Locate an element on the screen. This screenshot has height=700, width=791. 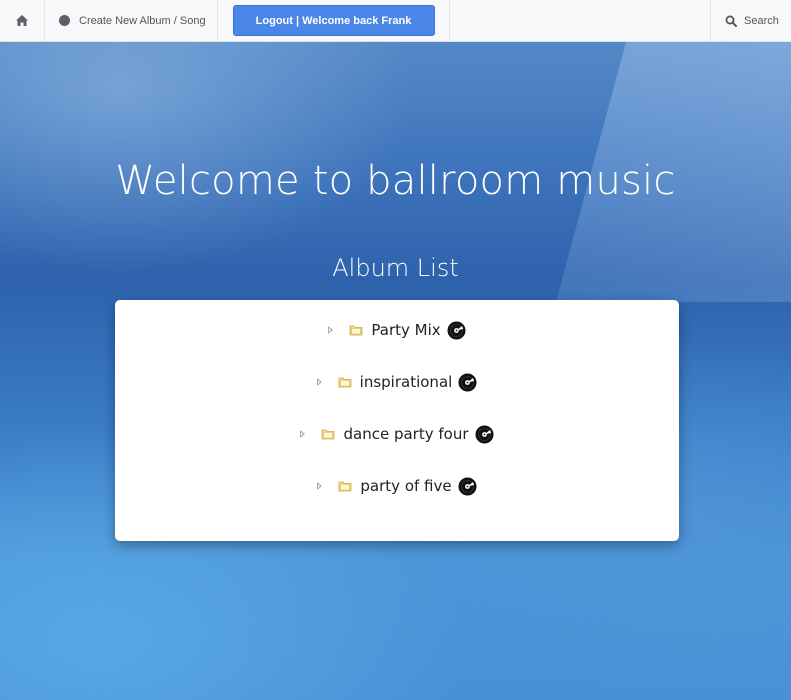
logout-button: Logout | Welcome back Frank is located at coordinates (333, 20).